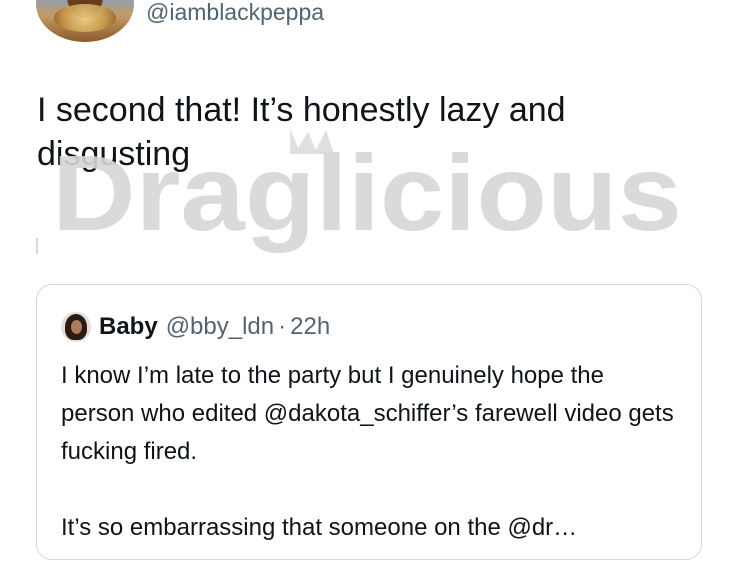 Image resolution: width=739 pixels, height=576 pixels. I want to click on author-avatar, so click(85, 21).